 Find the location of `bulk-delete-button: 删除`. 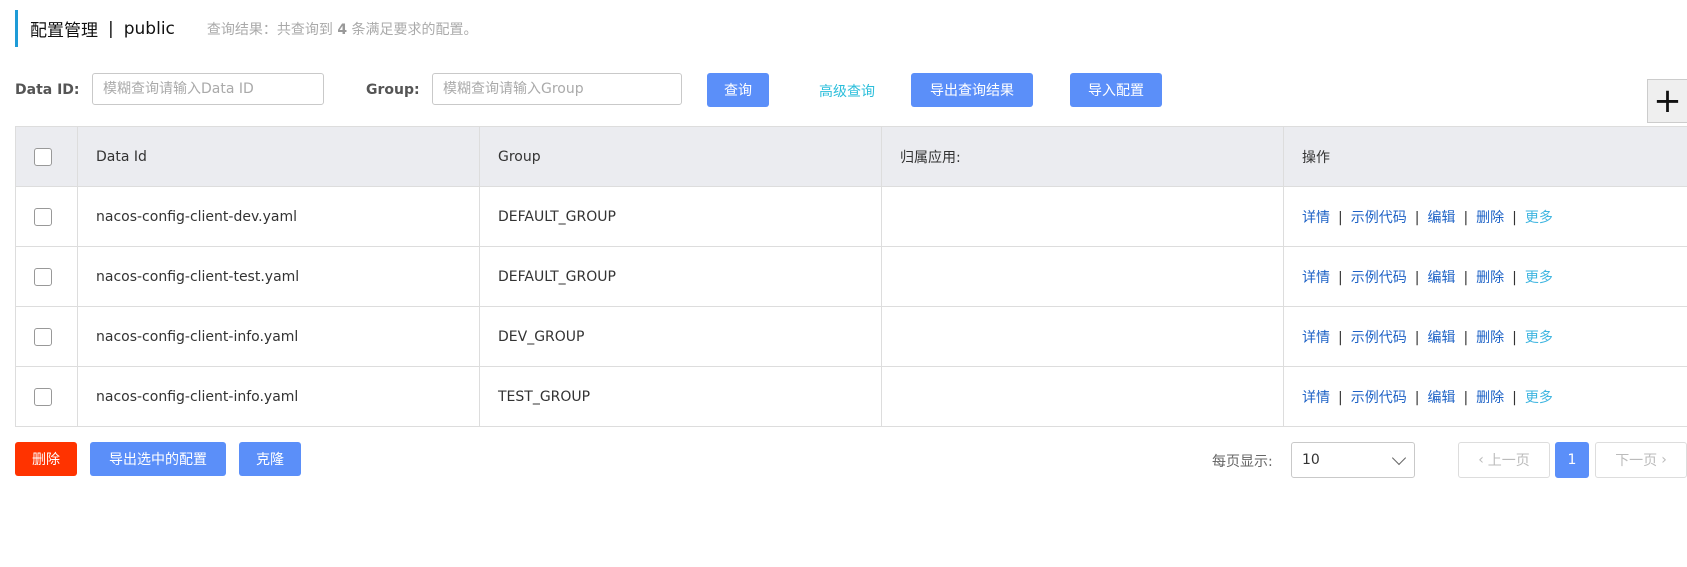

bulk-delete-button: 删除 is located at coordinates (46, 459).